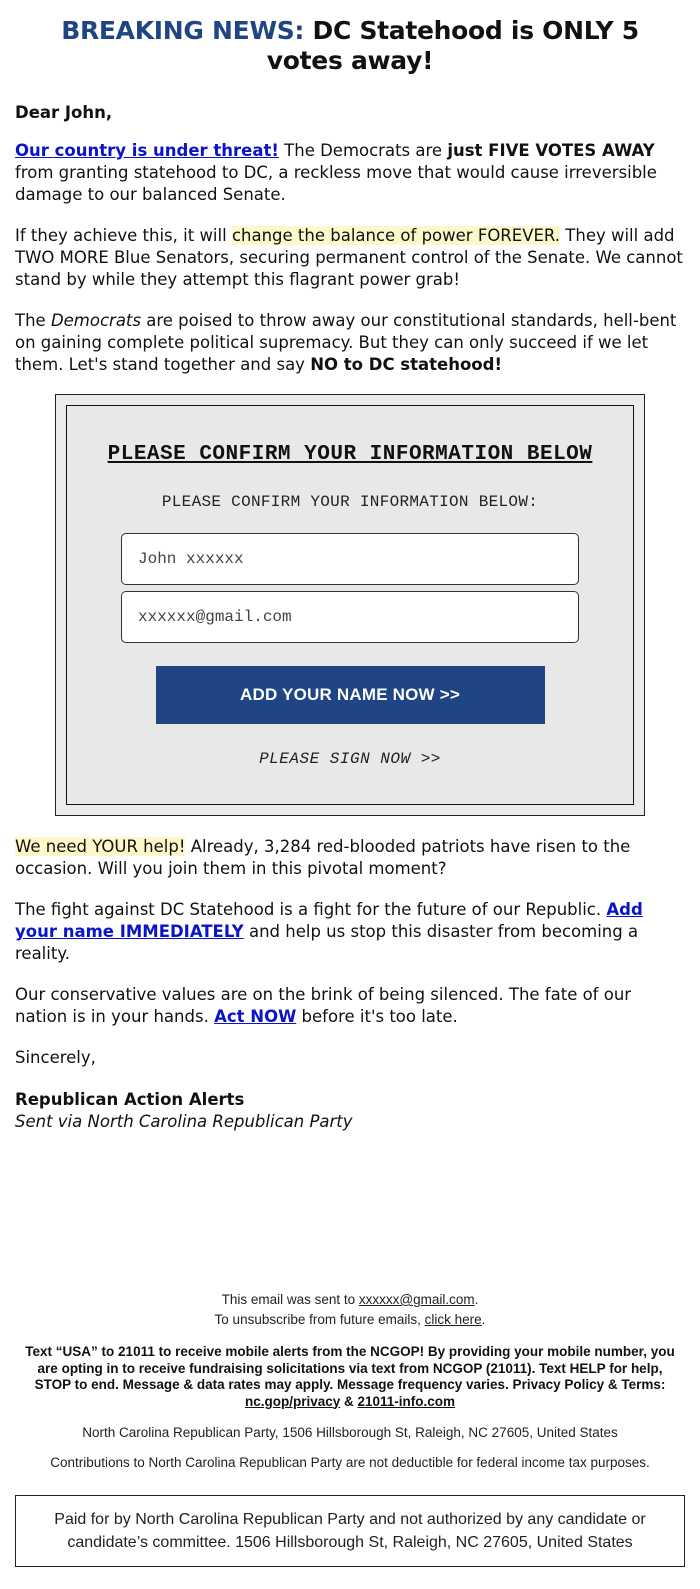 The height and width of the screenshot is (1589, 700). Describe the element at coordinates (350, 559) in the screenshot. I see `name-input` at that location.